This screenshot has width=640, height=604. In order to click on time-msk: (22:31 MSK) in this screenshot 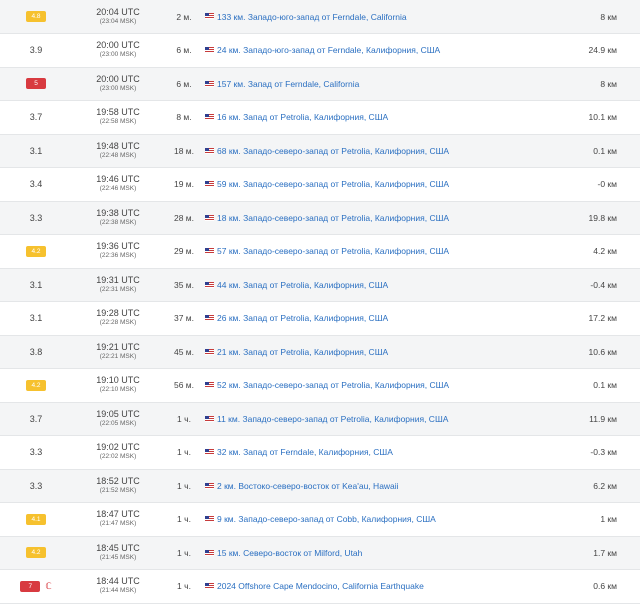, I will do `click(118, 289)`.